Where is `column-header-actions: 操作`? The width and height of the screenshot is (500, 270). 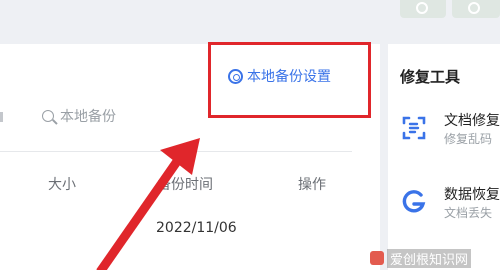 column-header-actions: 操作 is located at coordinates (312, 185).